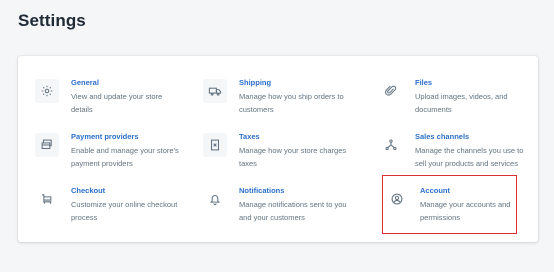 The height and width of the screenshot is (272, 554). Describe the element at coordinates (293, 191) in the screenshot. I see `settings-item-title: Notifications` at that location.